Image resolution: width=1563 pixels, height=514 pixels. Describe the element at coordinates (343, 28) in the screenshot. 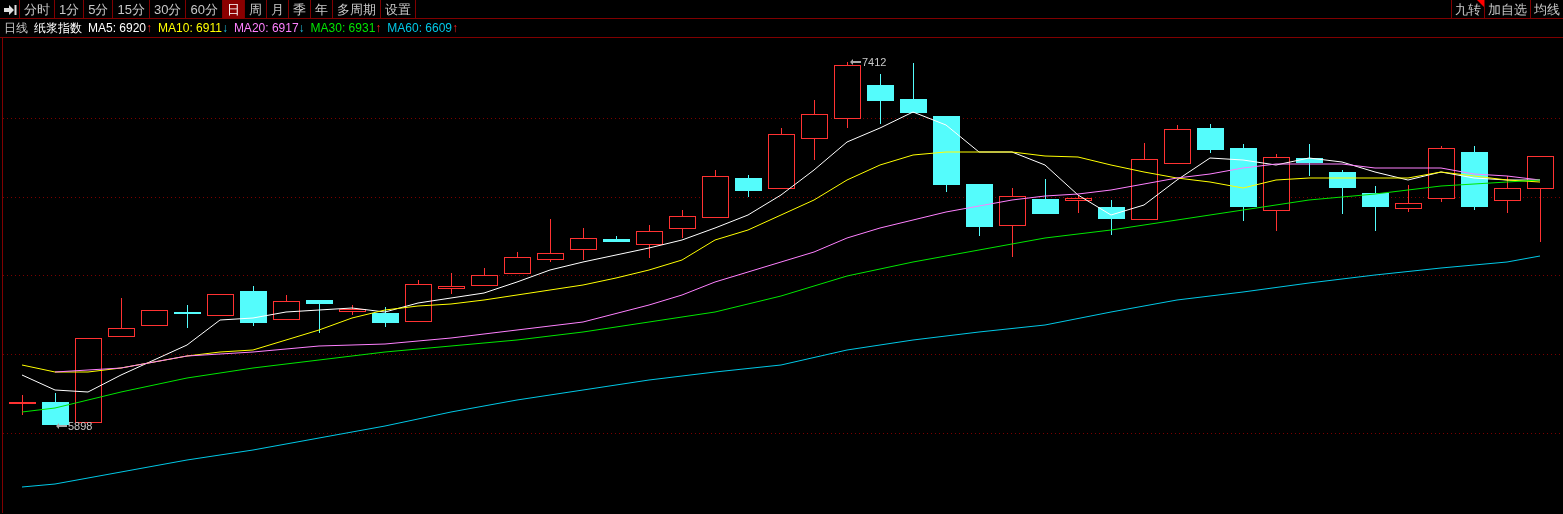

I see `indicator-value: MA30: 6931` at that location.